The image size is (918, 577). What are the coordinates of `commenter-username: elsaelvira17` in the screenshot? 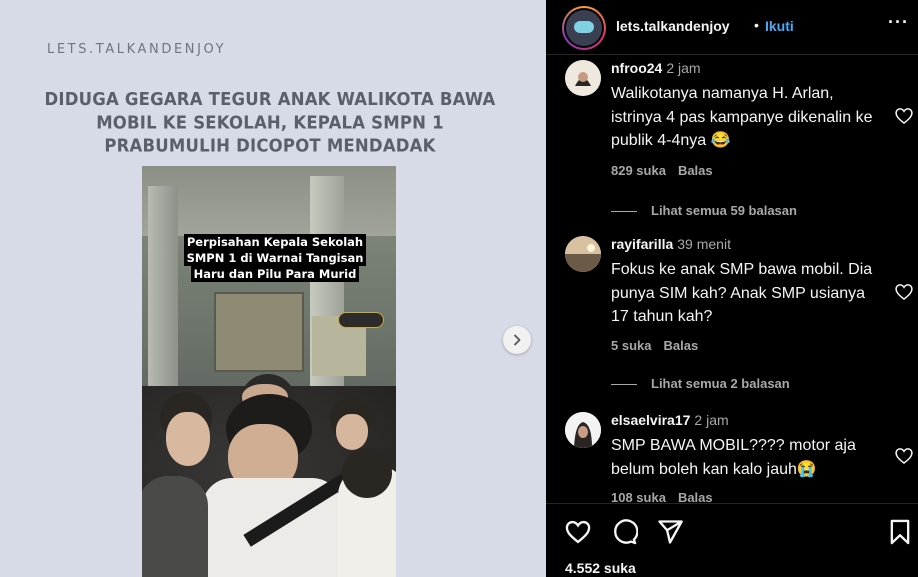 It's located at (650, 420).